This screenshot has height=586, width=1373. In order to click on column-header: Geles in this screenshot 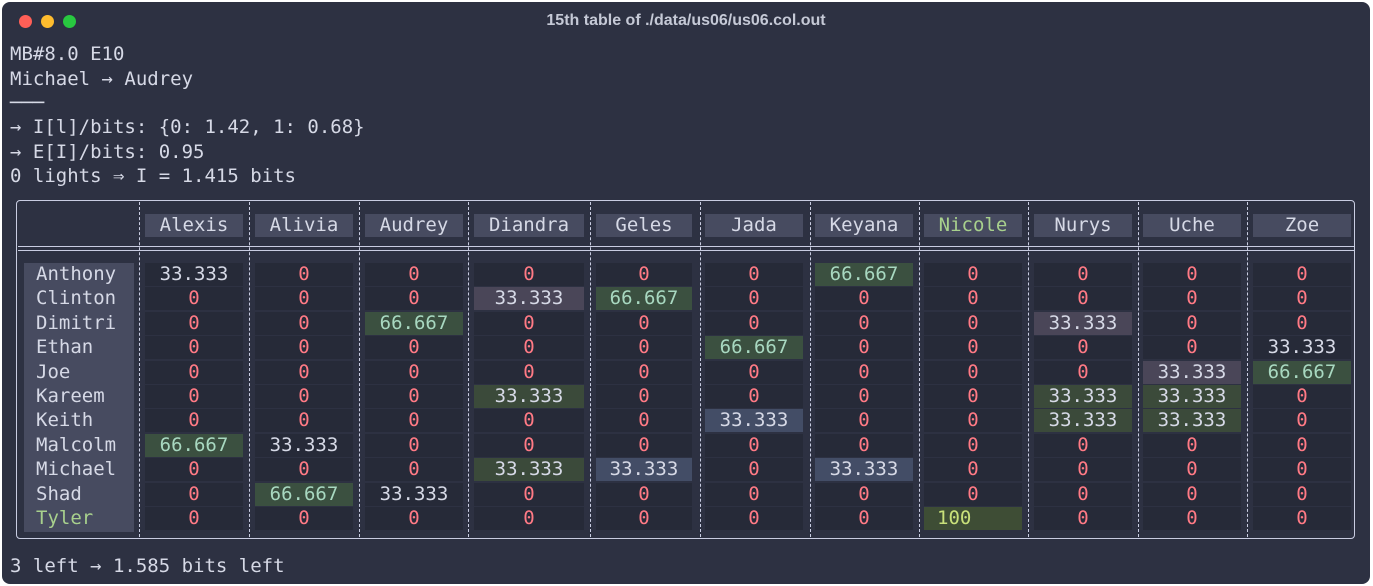, I will do `click(644, 225)`.